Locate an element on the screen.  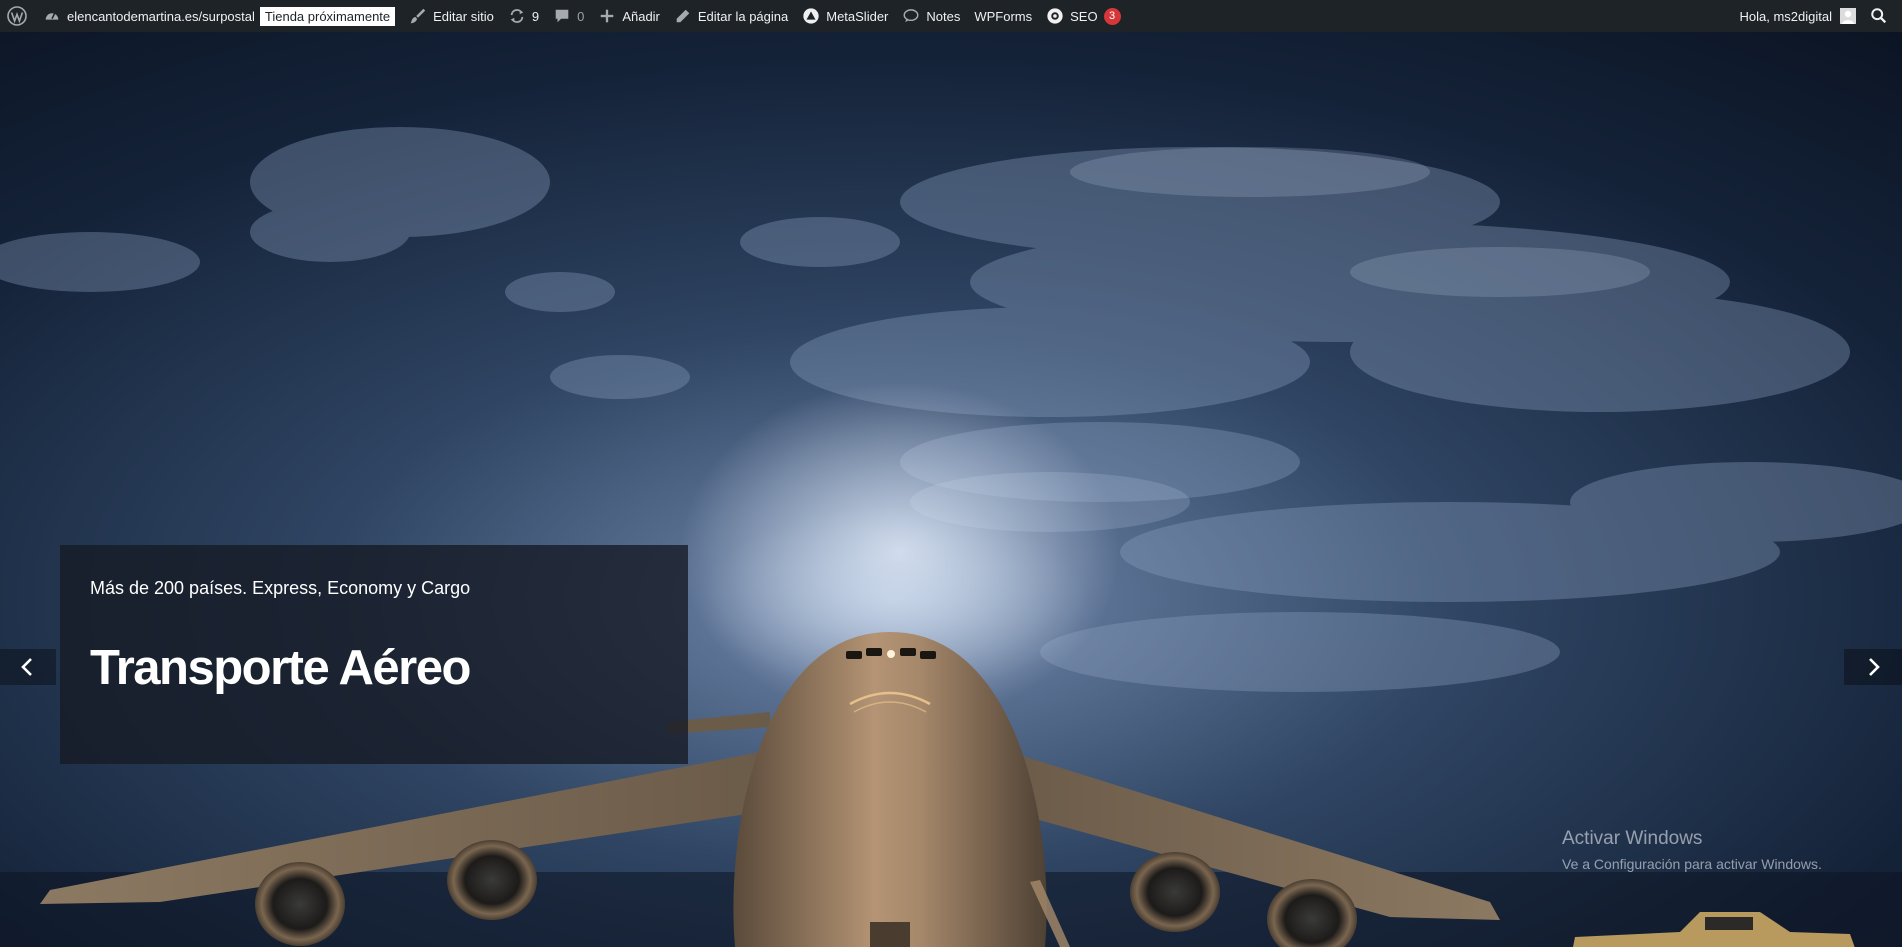
site-name: elencantodemartina.es/surpostal is located at coordinates (161, 16).